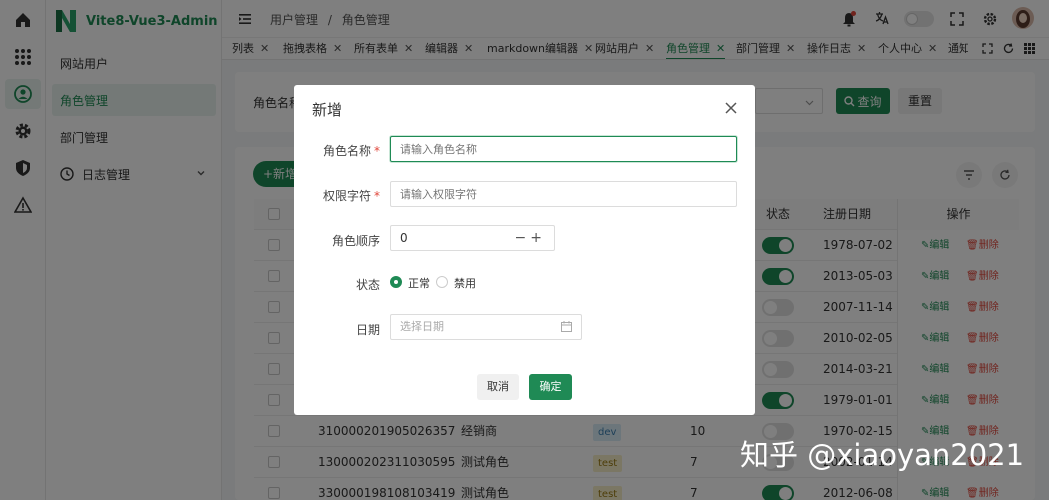  I want to click on stepper-buttons: −+, so click(530, 238).